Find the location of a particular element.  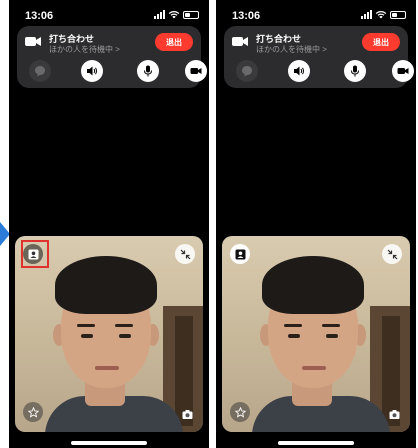

highlight-box is located at coordinates (35, 254).